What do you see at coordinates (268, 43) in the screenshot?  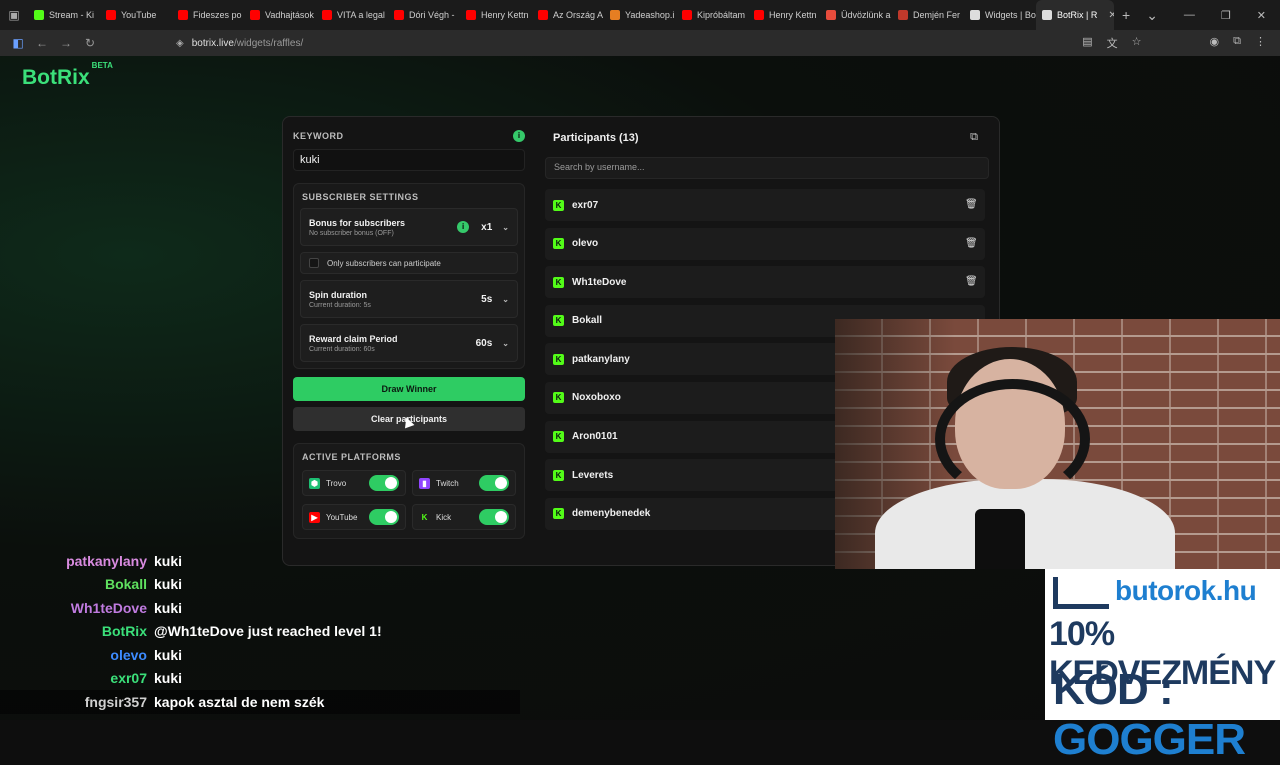 I see `url-path: /widgets/raffles/` at bounding box center [268, 43].